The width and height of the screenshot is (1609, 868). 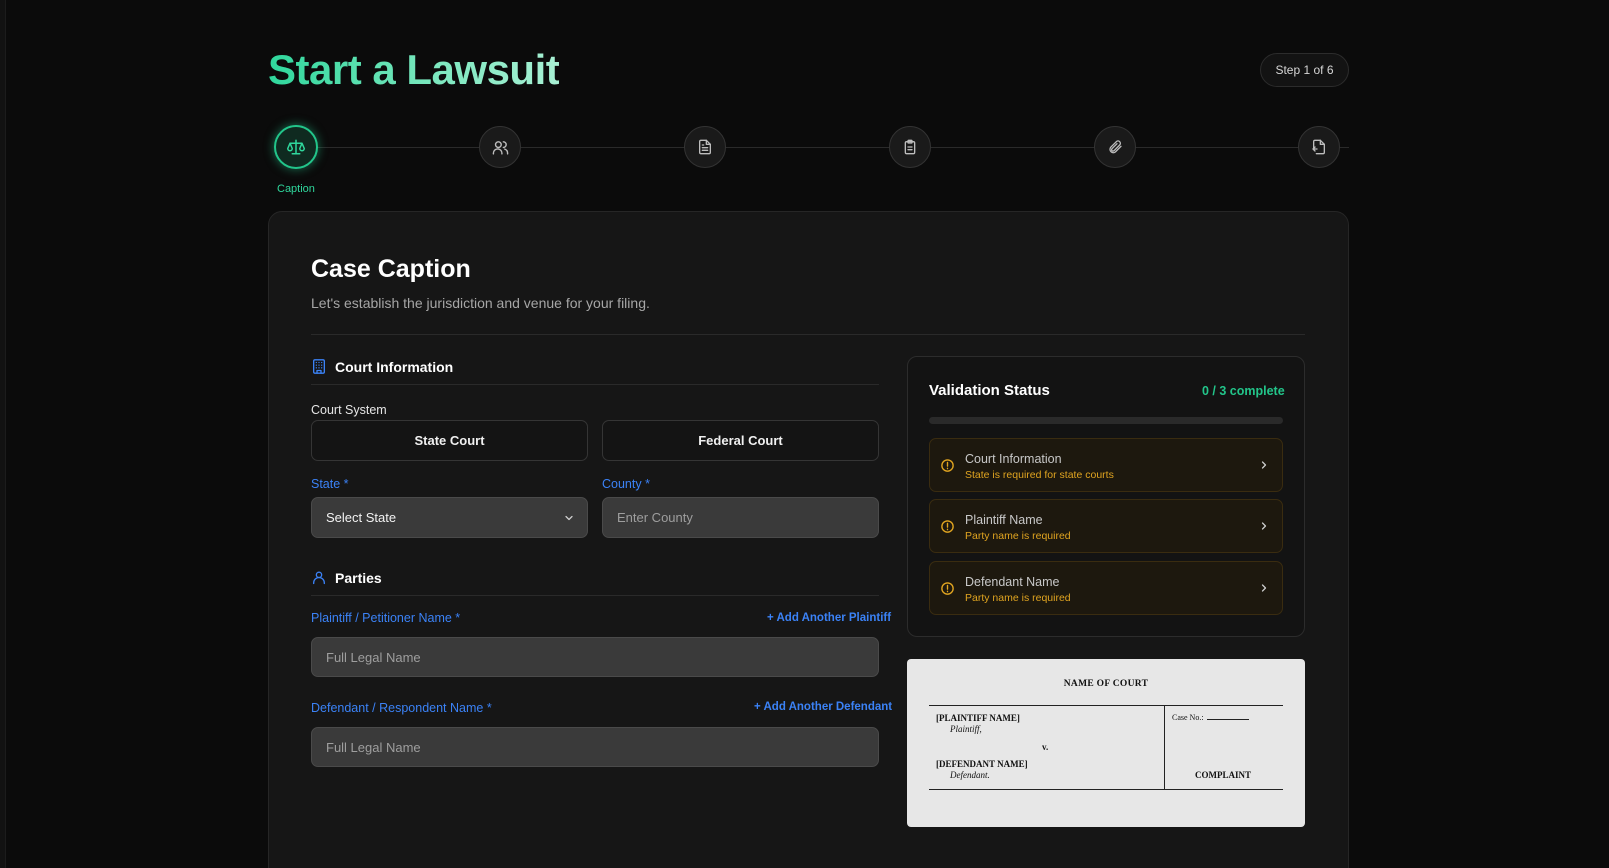 What do you see at coordinates (1039, 475) in the screenshot?
I see `validation-item-message: State is required for state courts` at bounding box center [1039, 475].